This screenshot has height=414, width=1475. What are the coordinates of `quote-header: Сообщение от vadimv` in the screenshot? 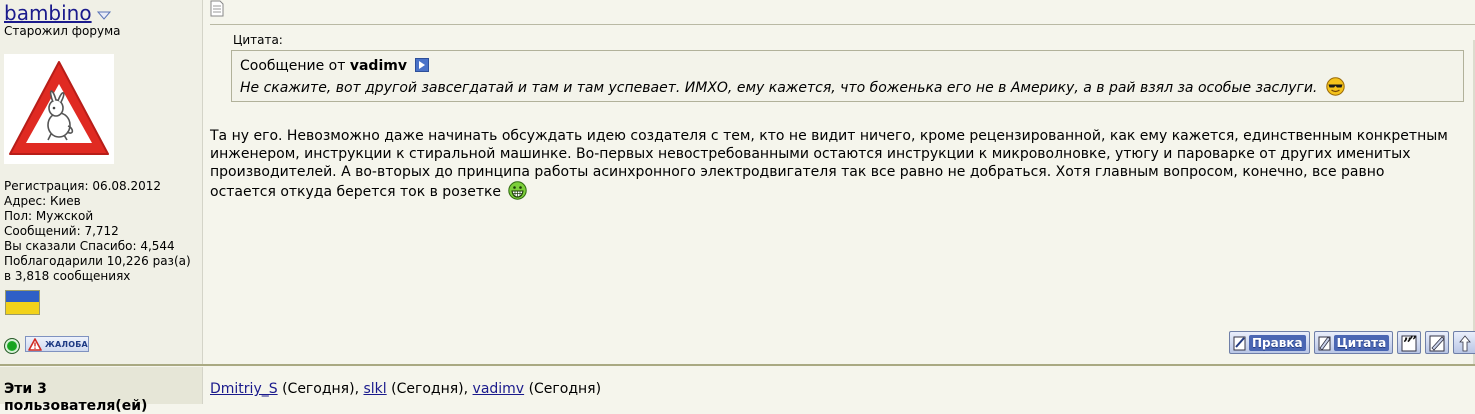 It's located at (335, 66).